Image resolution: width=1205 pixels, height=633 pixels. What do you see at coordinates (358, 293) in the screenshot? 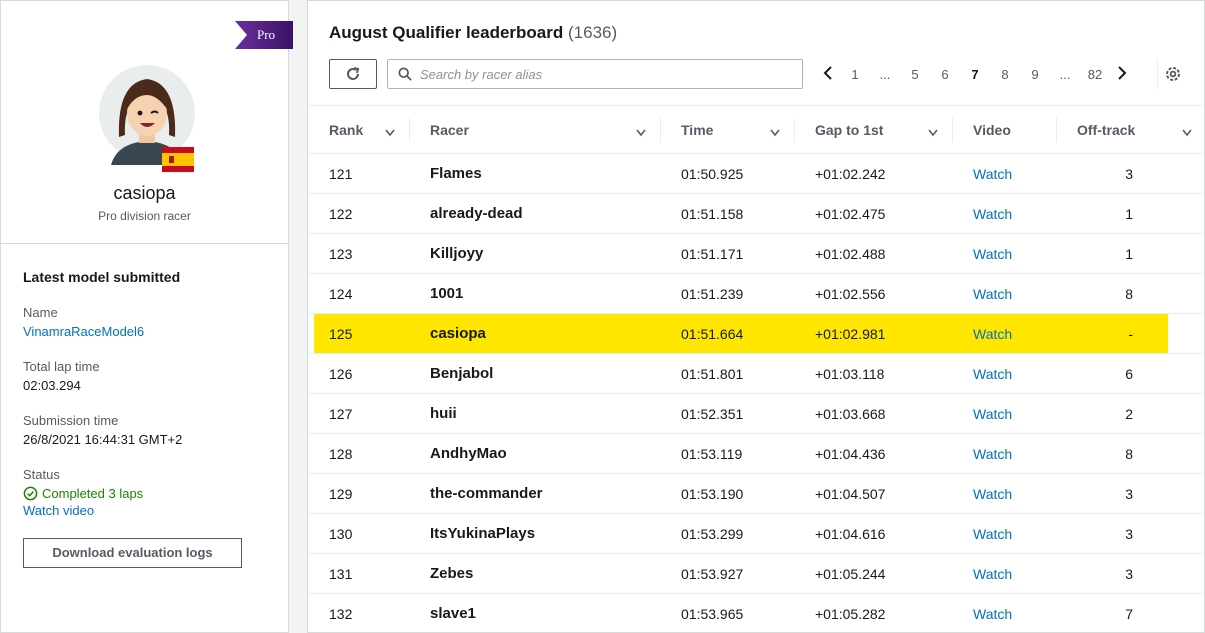
I see `rank-cell: 124` at bounding box center [358, 293].